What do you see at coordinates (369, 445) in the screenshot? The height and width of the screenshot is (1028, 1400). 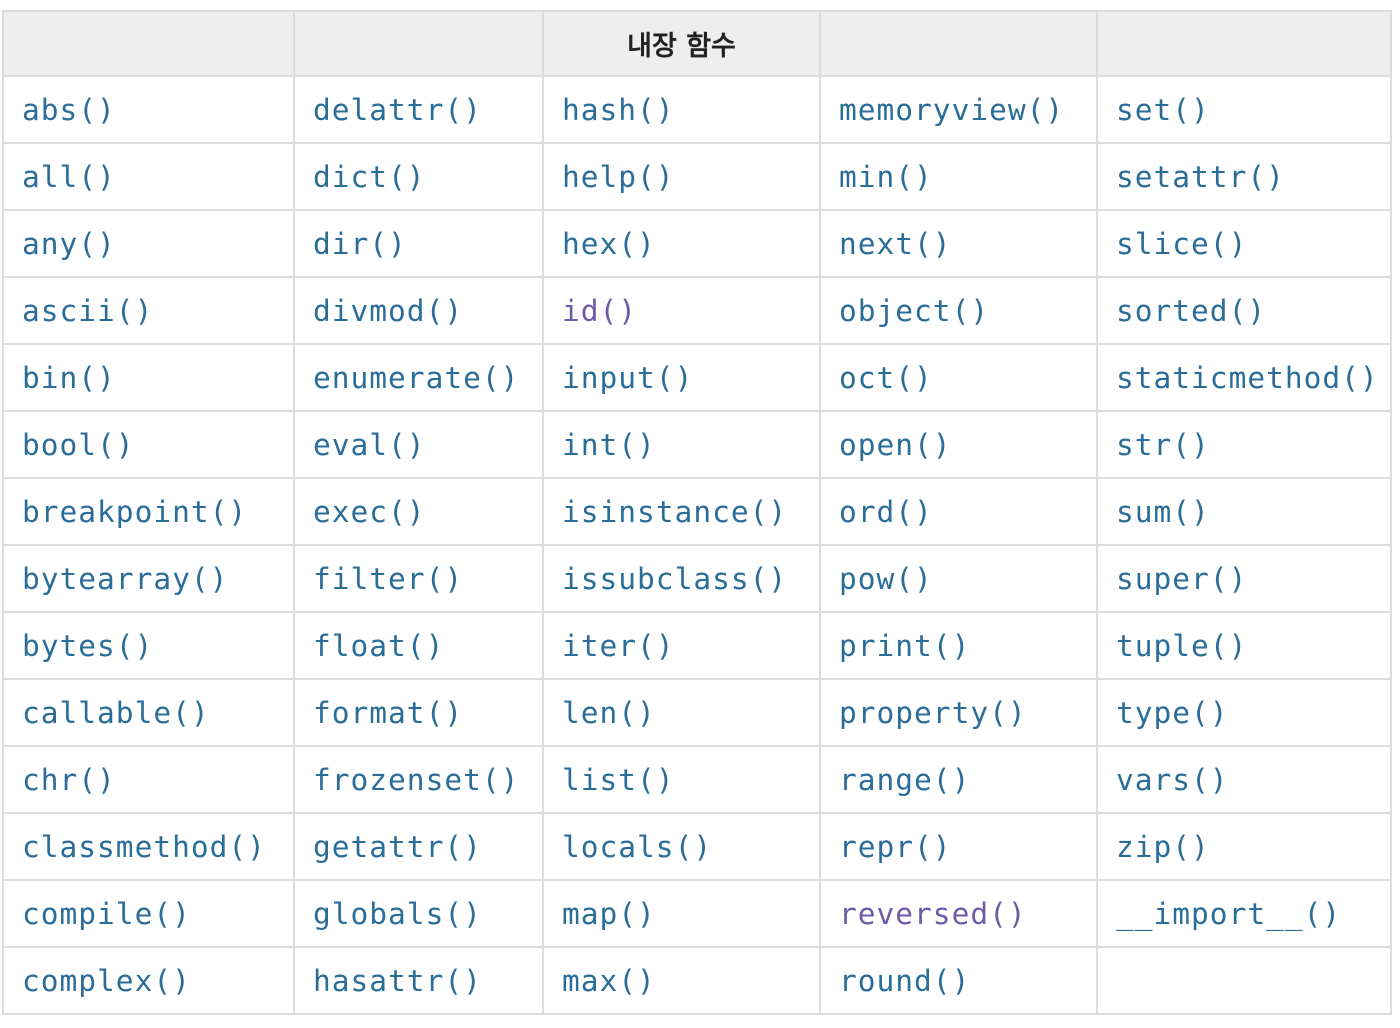 I see `function-link: eval()` at bounding box center [369, 445].